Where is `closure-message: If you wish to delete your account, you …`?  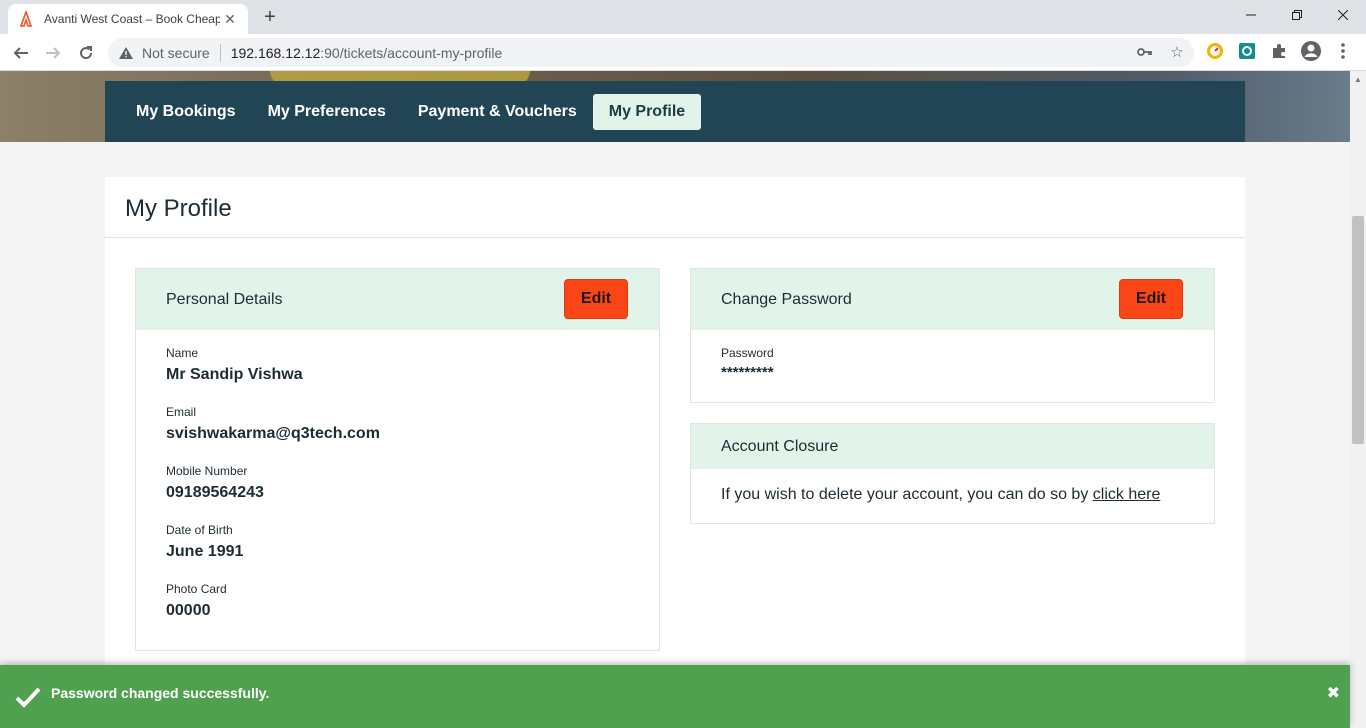 closure-message: If you wish to delete your account, you … is located at coordinates (907, 494).